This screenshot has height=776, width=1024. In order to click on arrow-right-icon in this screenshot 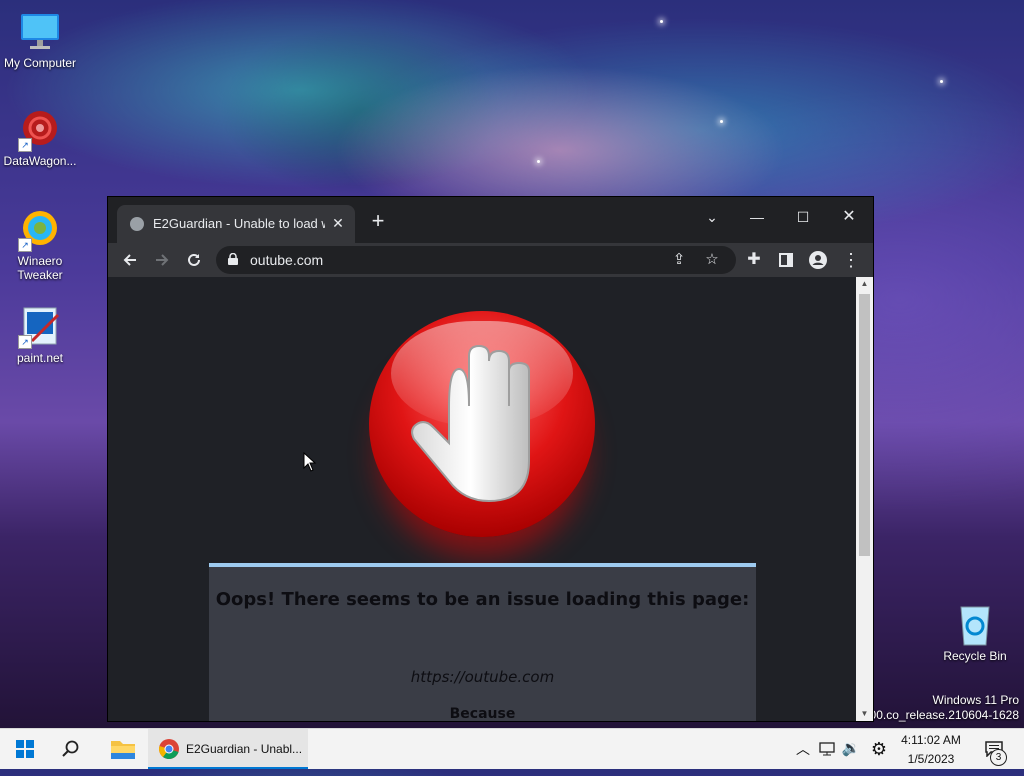, I will do `click(162, 260)`.